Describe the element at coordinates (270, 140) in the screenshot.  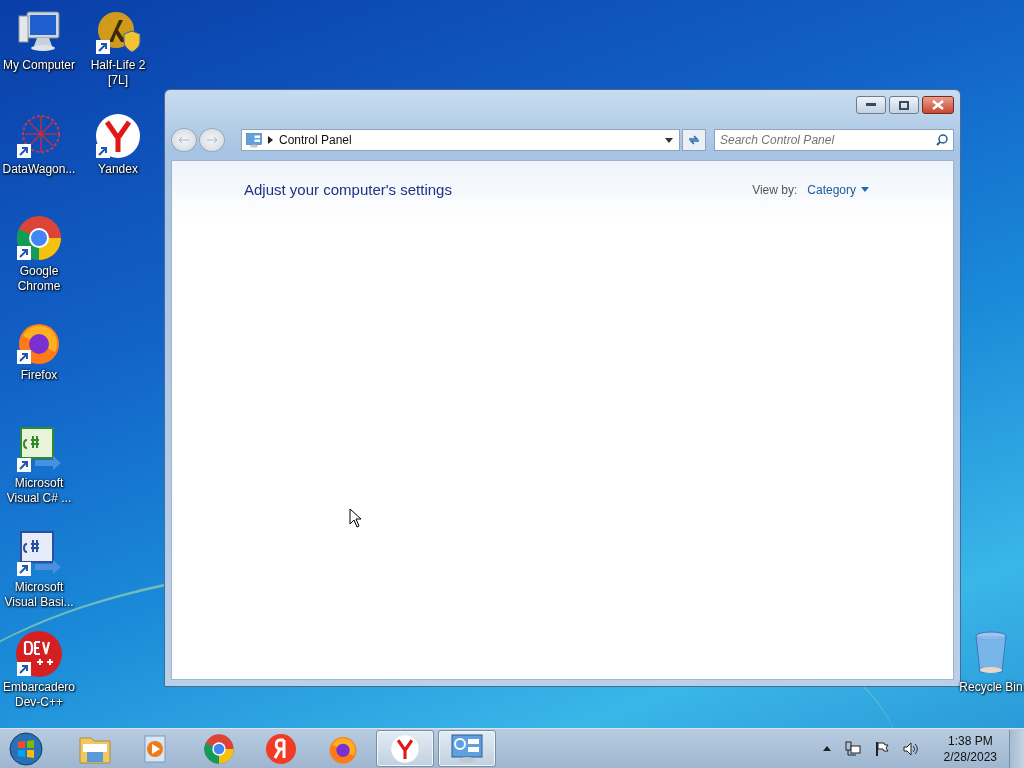
I see `breadcrumb-arrow-icon` at that location.